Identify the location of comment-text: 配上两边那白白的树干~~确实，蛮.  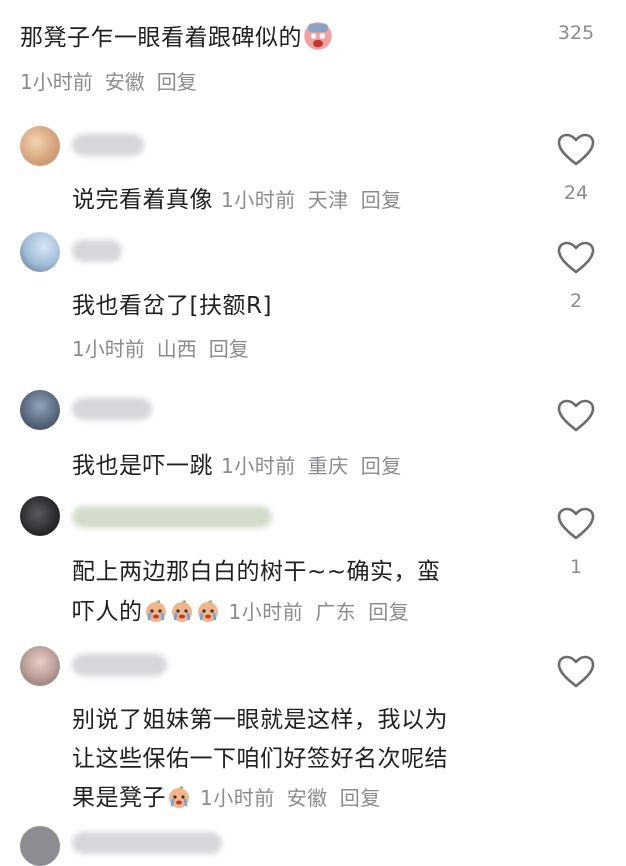
(256, 572).